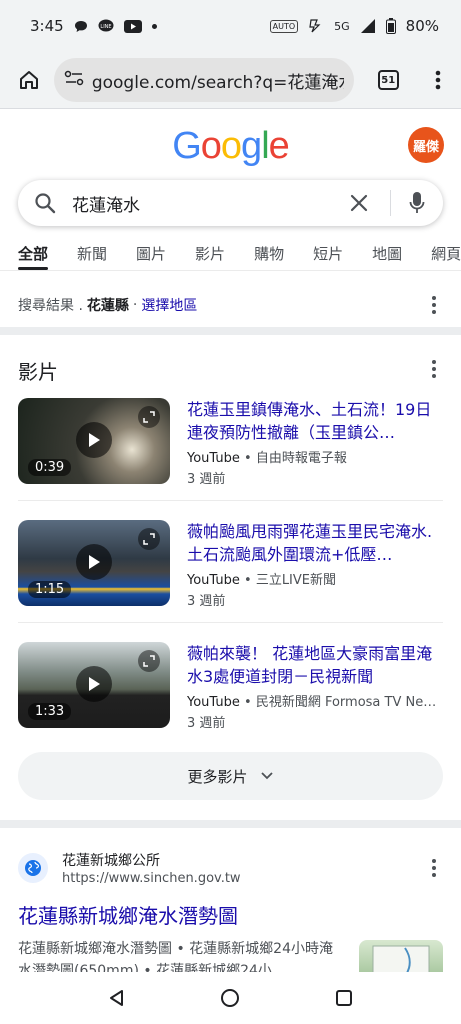 The width and height of the screenshot is (461, 1024). What do you see at coordinates (401, 957) in the screenshot?
I see `result-thumbnail` at bounding box center [401, 957].